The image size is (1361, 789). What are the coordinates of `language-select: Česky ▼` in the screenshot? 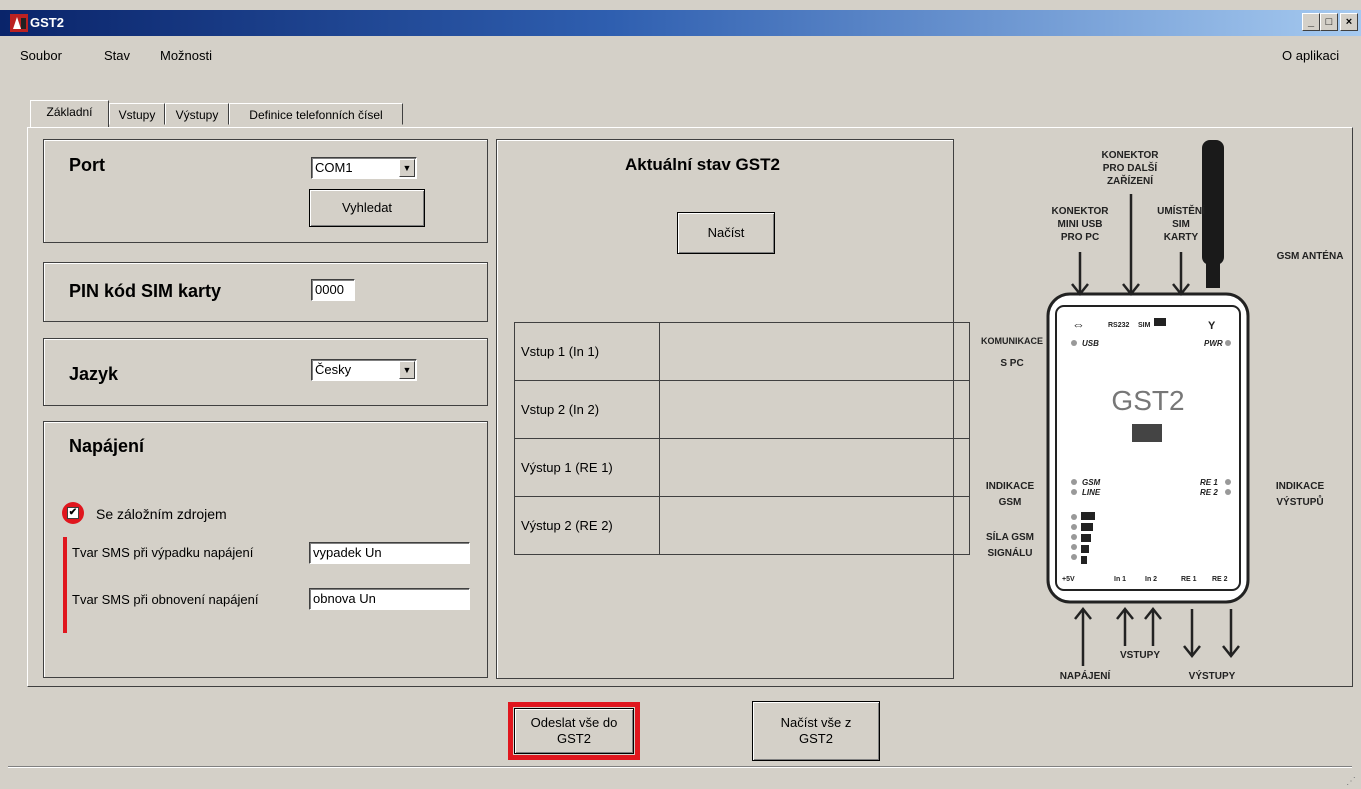 It's located at (364, 370).